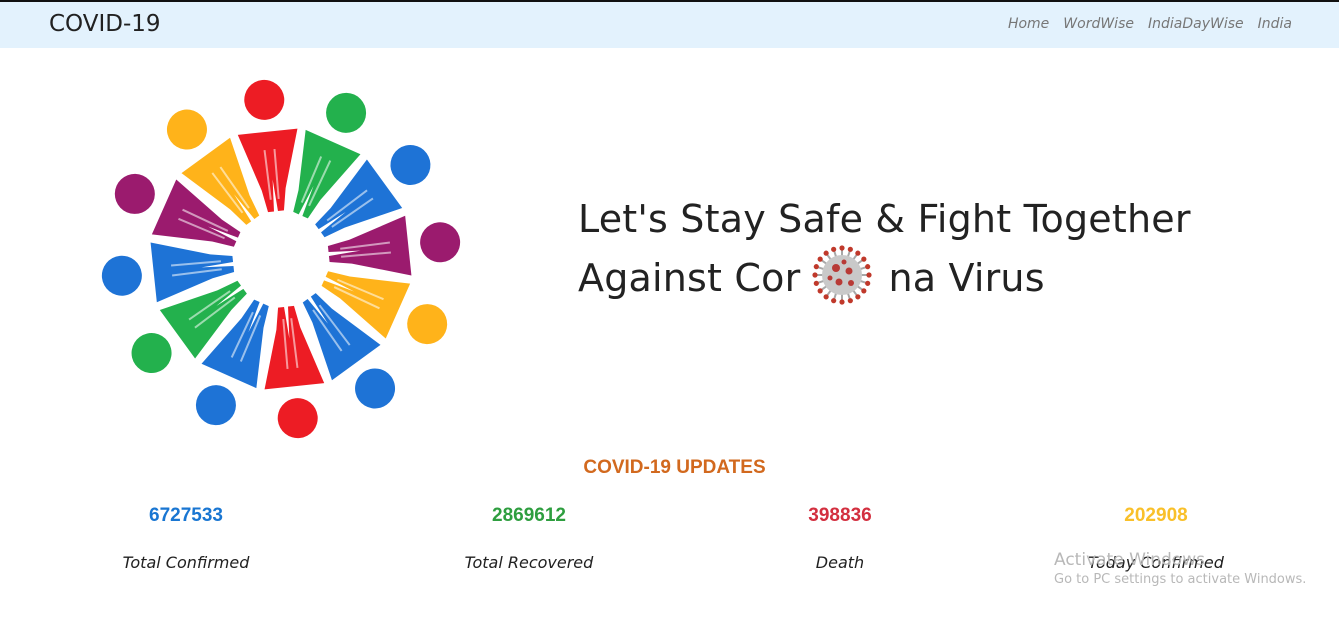 Image resolution: width=1339 pixels, height=617 pixels. Describe the element at coordinates (842, 275) in the screenshot. I see `coronavirus-icon` at that location.